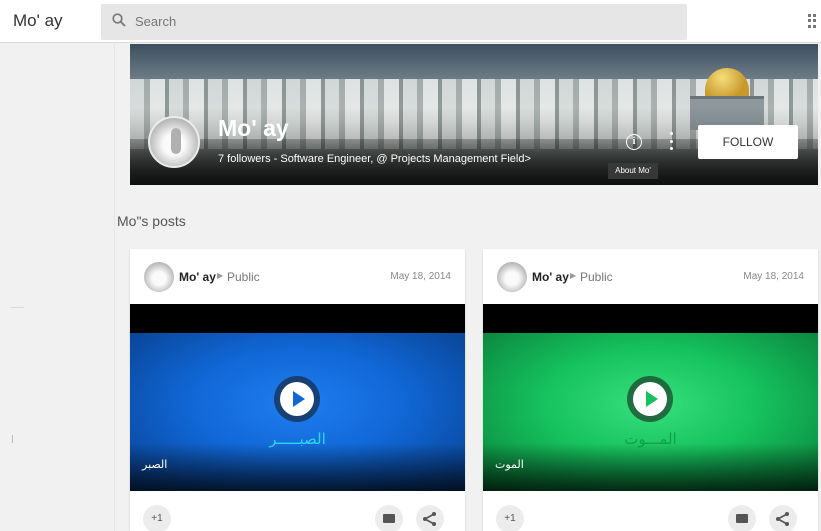 This screenshot has height=531, width=821. Describe the element at coordinates (253, 128) in the screenshot. I see `profile-name: Mo' ay` at that location.